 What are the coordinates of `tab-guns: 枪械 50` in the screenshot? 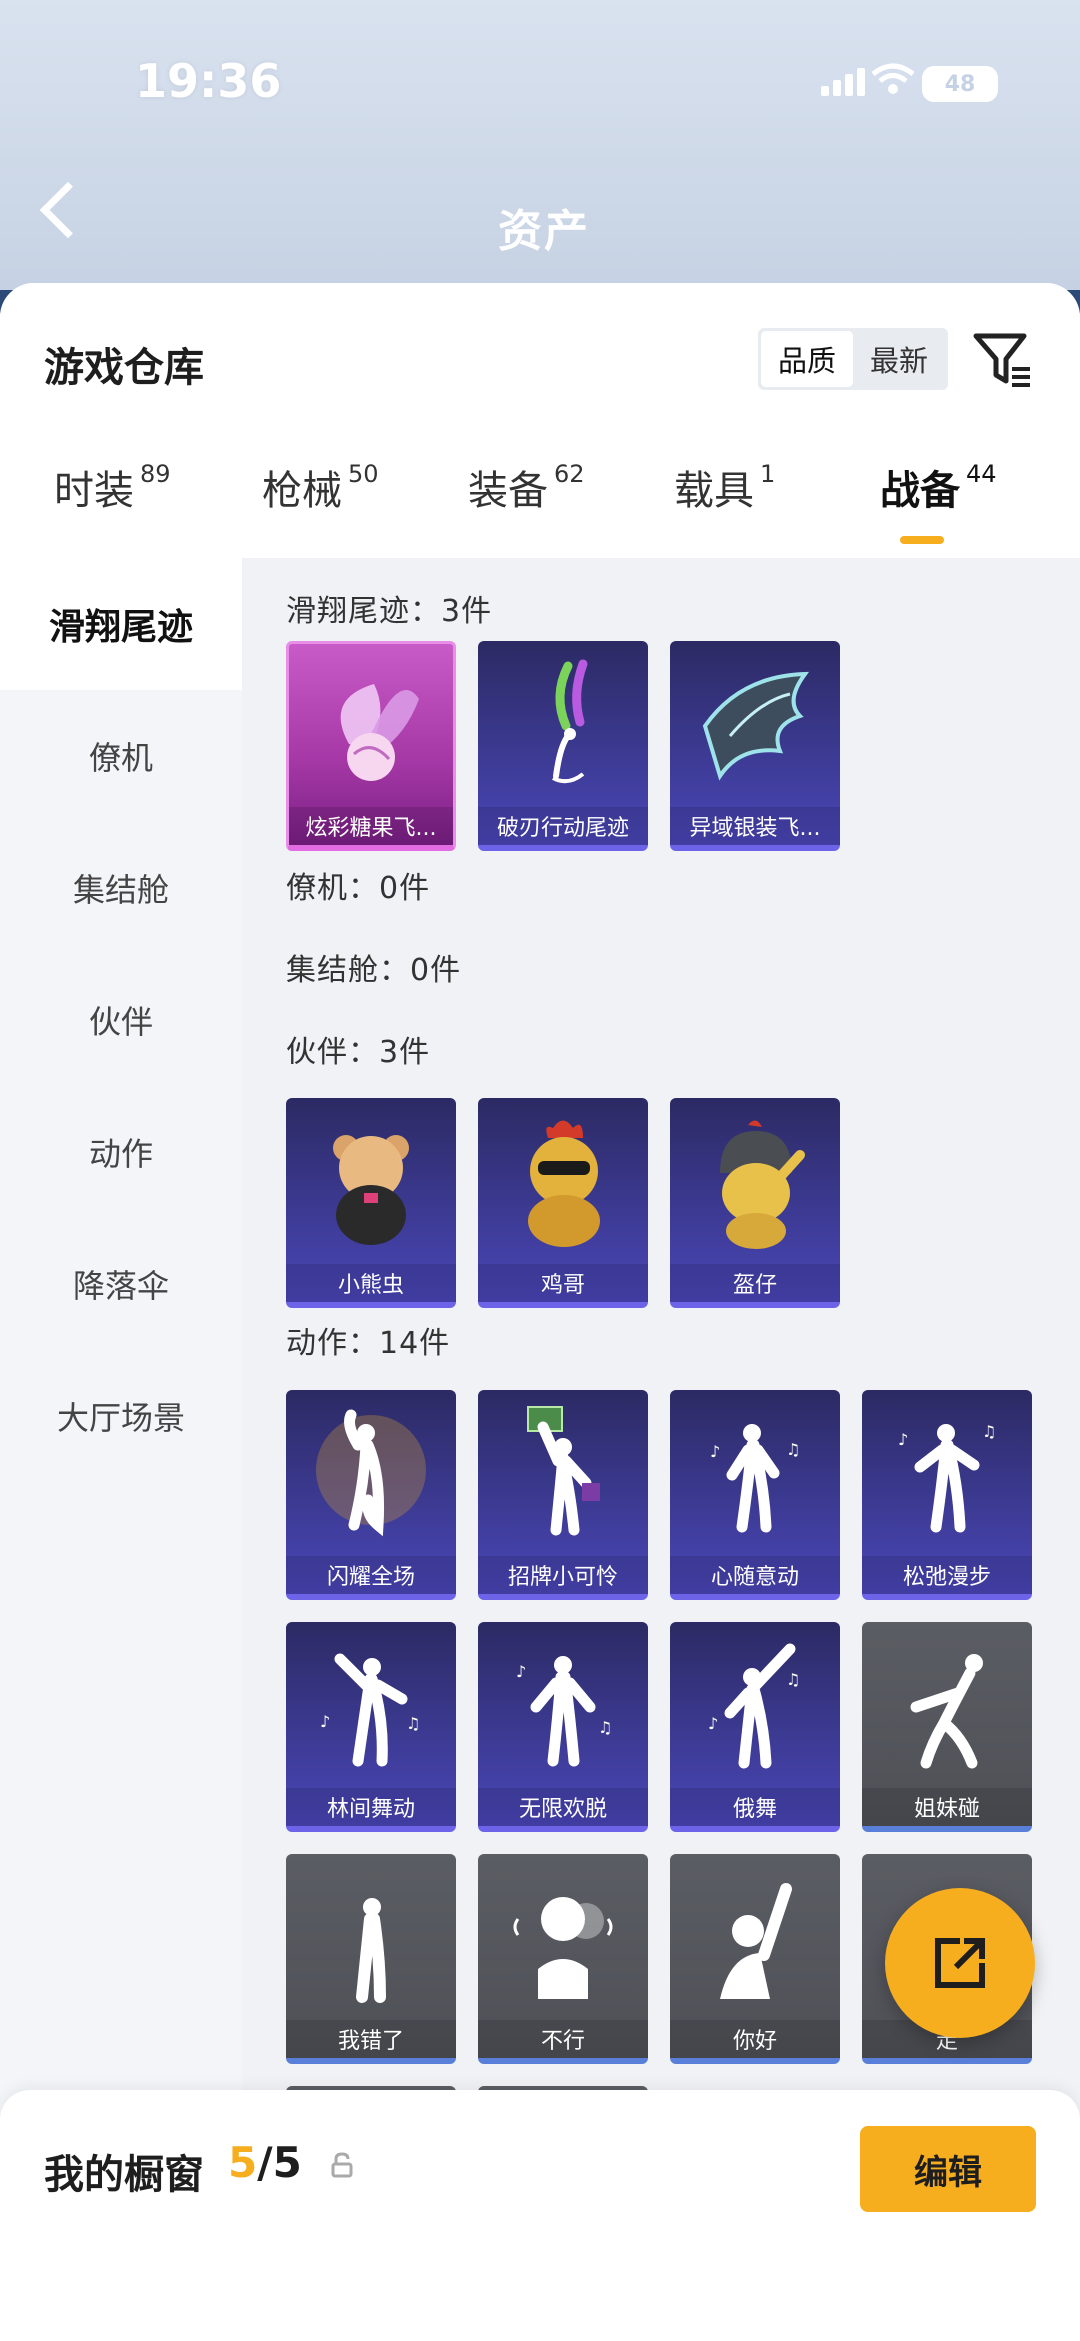 It's located at (320, 487).